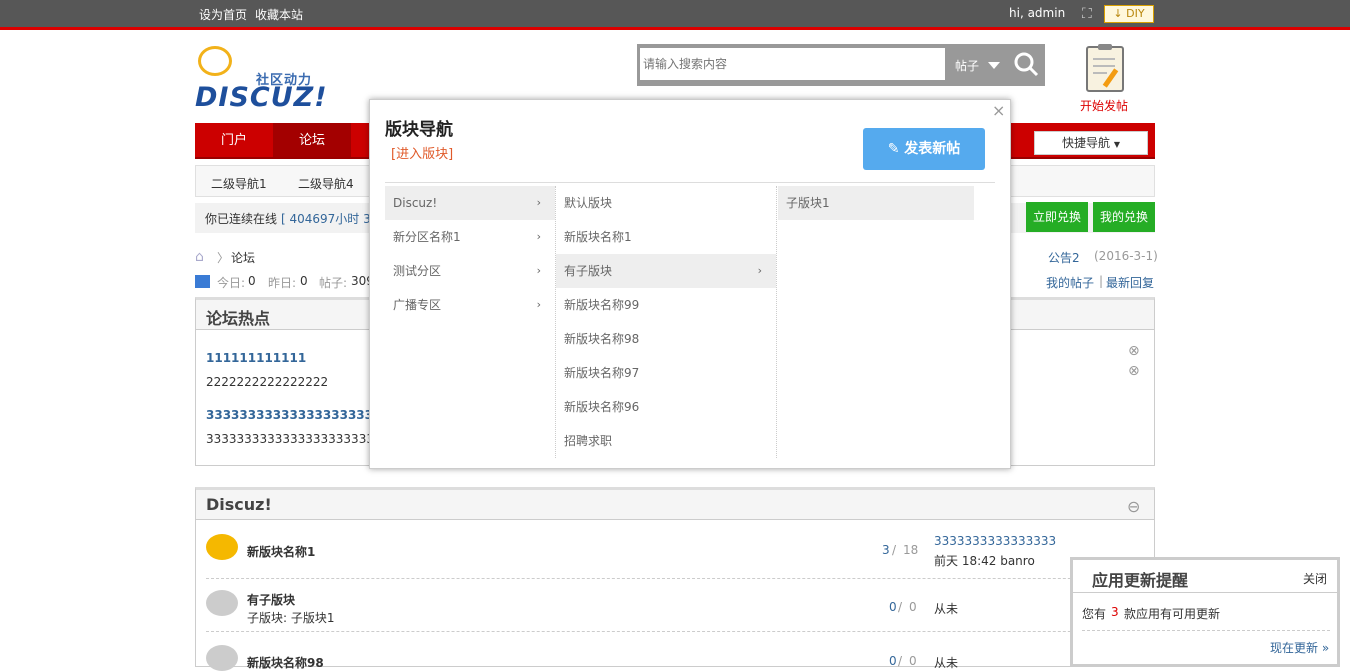 This screenshot has height=671, width=1350. Describe the element at coordinates (1130, 282) in the screenshot. I see `latest-reply-link: 最新回复` at that location.